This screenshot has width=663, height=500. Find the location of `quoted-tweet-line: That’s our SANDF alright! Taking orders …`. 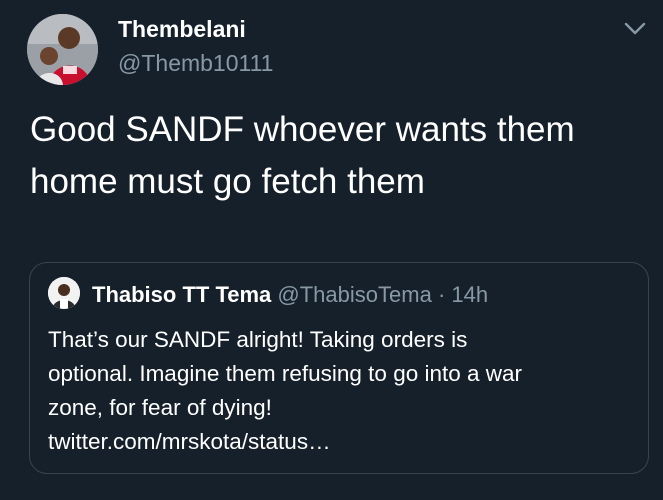

quoted-tweet-line: That’s our SANDF alright! Taking orders … is located at coordinates (258, 339).